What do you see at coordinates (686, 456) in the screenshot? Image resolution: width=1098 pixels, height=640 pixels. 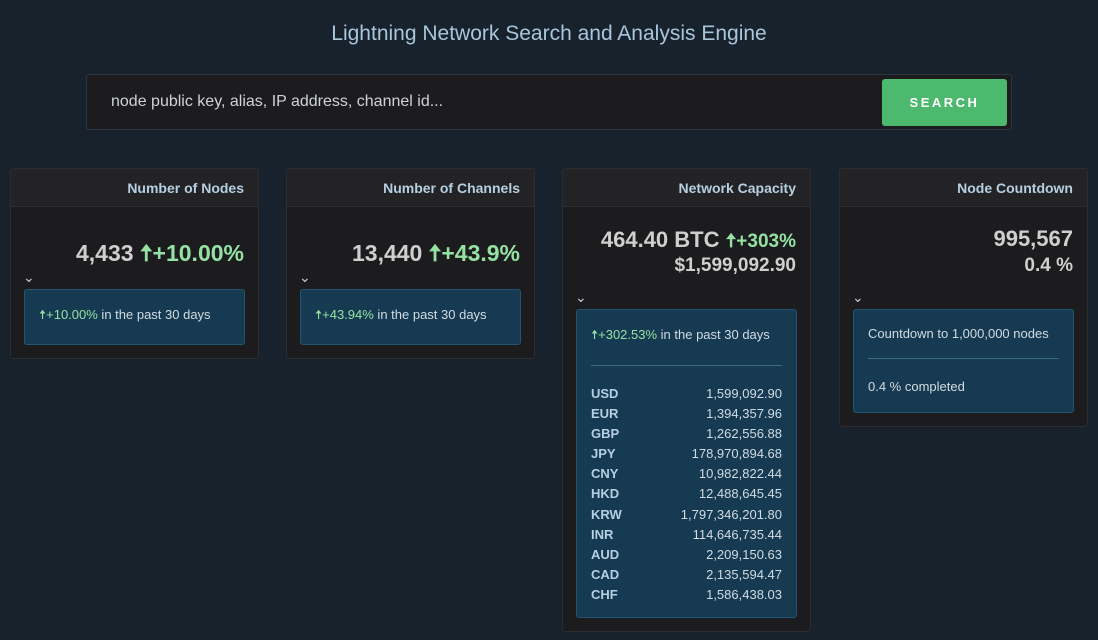 I see `currency-row: JPY 178,970,894.68` at bounding box center [686, 456].